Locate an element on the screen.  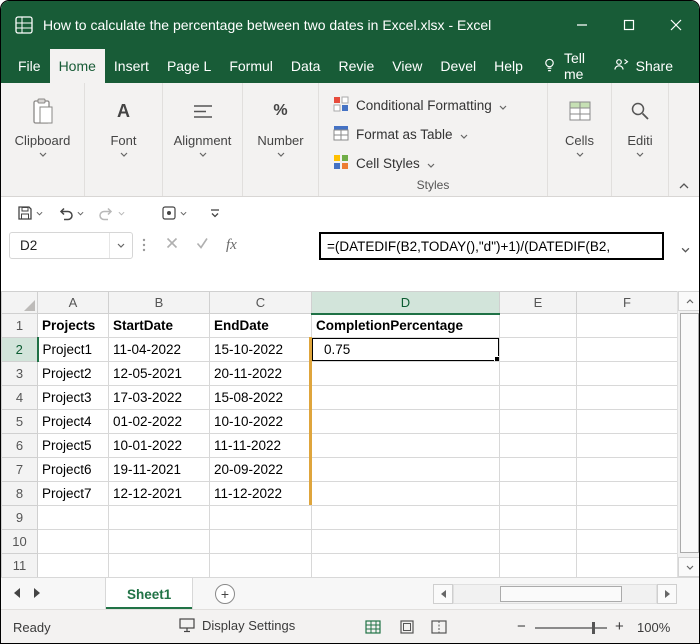
column-header-f: F is located at coordinates (627, 302).